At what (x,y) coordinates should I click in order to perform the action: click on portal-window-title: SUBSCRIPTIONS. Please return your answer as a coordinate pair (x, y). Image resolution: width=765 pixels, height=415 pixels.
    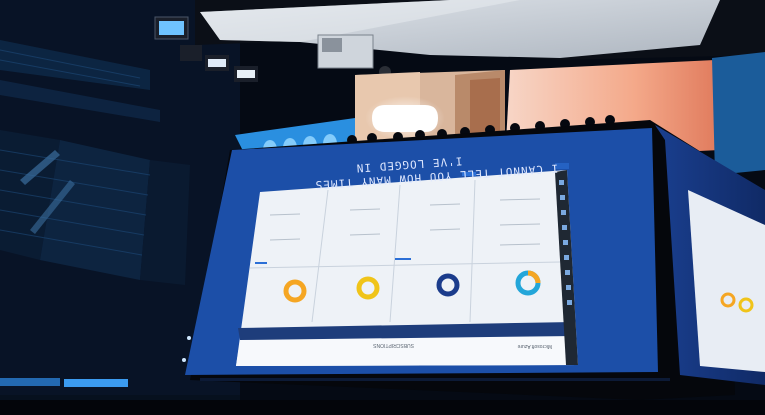
    Looking at the image, I should click on (393, 345).